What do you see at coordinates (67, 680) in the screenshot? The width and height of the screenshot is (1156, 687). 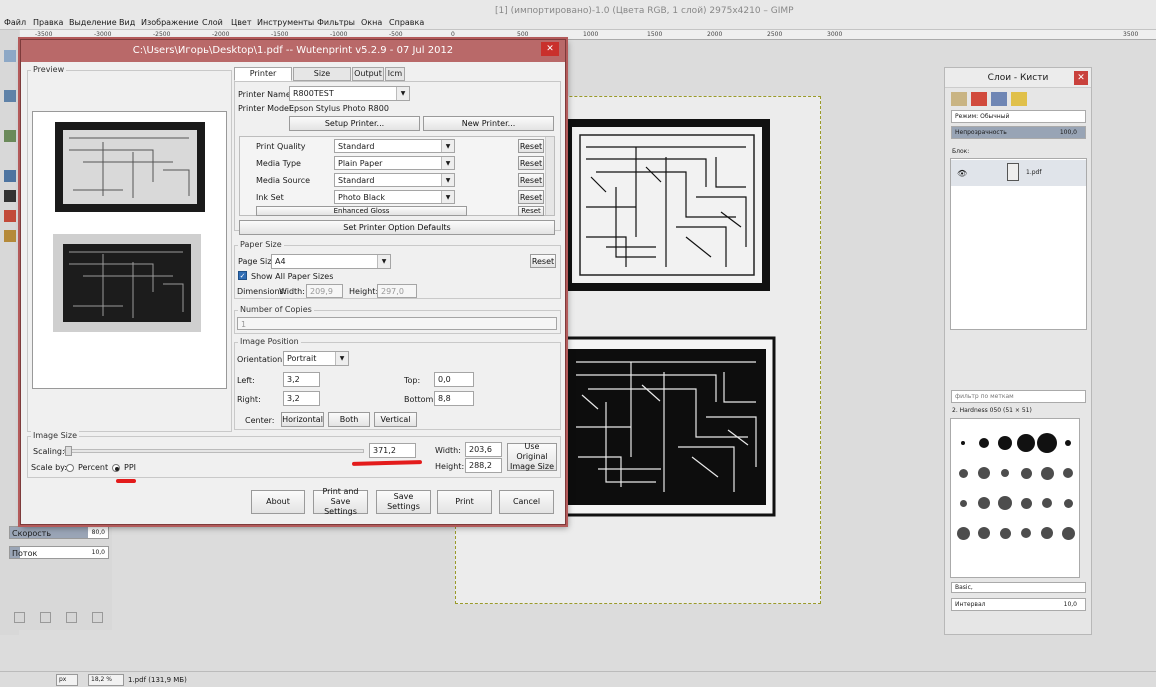 I see `unit-select: px` at bounding box center [67, 680].